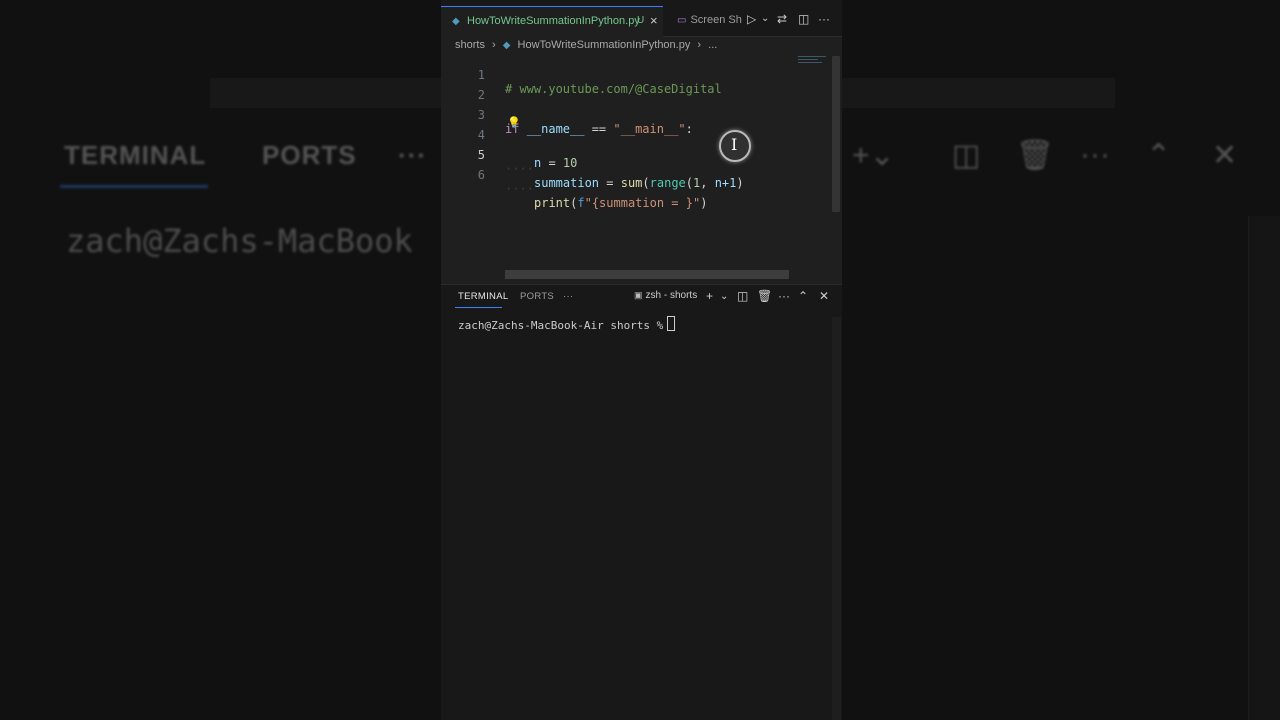  Describe the element at coordinates (537, 296) in the screenshot. I see `tab-ports: PORTS` at that location.